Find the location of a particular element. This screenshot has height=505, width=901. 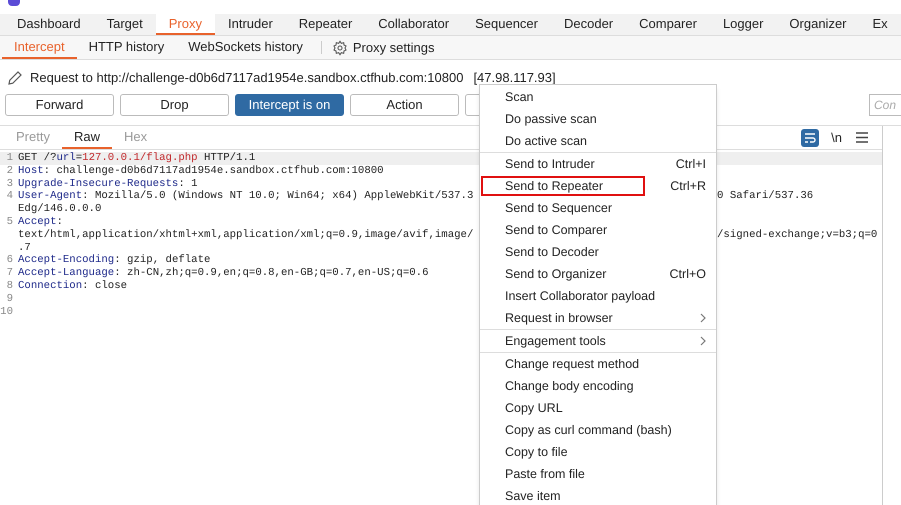

app-icon is located at coordinates (14, 3).